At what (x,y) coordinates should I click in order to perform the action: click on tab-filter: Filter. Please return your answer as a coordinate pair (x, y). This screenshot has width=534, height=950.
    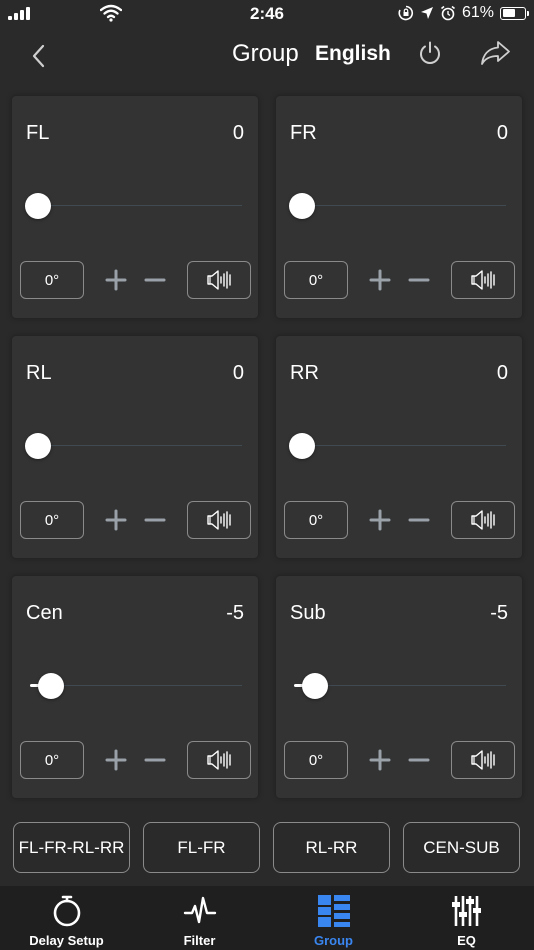
    Looking at the image, I should click on (199, 918).